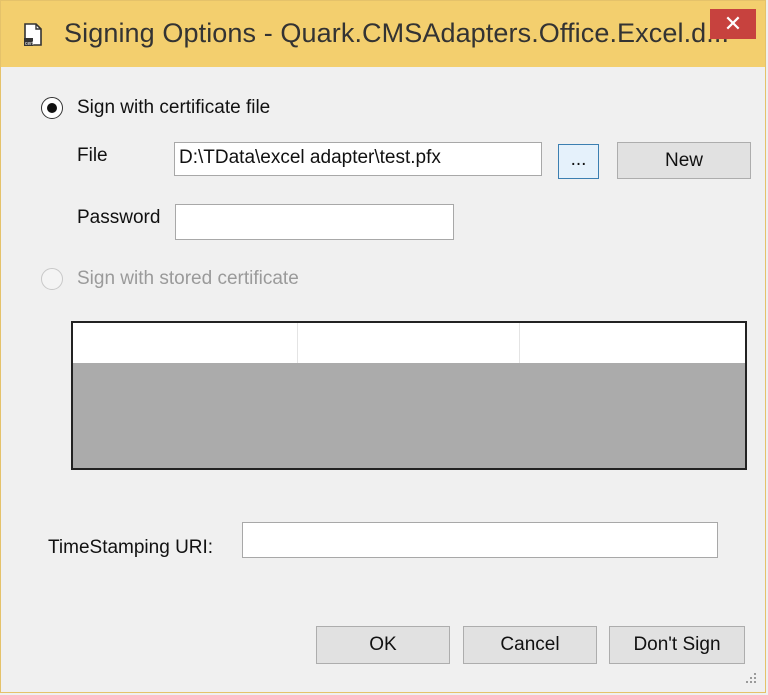 Image resolution: width=768 pixels, height=695 pixels. Describe the element at coordinates (733, 24) in the screenshot. I see `close-button: ✕` at that location.